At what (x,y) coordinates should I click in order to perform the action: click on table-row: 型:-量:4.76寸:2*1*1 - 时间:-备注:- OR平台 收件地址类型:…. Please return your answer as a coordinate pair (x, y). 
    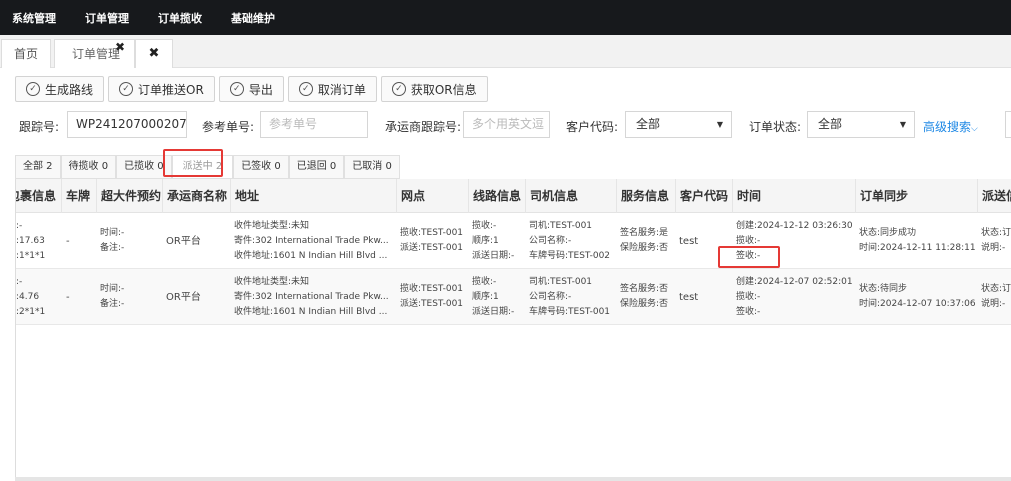
    Looking at the image, I should click on (513, 297).